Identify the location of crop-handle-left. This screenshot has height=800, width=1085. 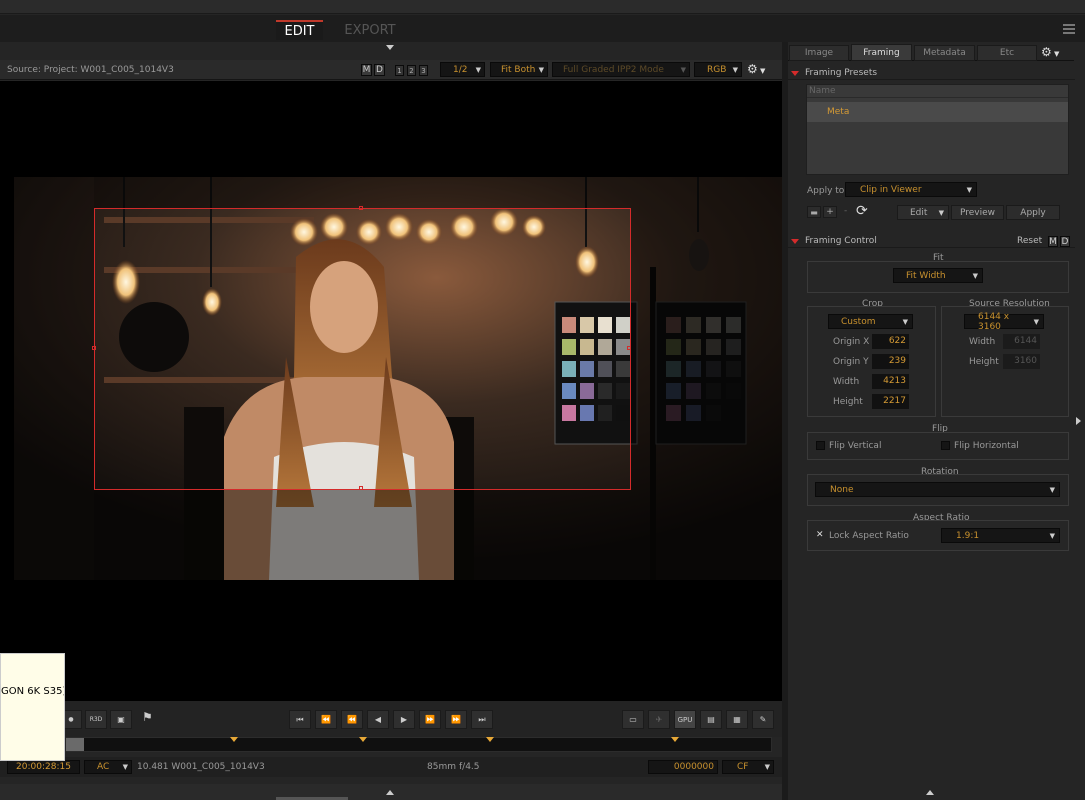
(94, 348).